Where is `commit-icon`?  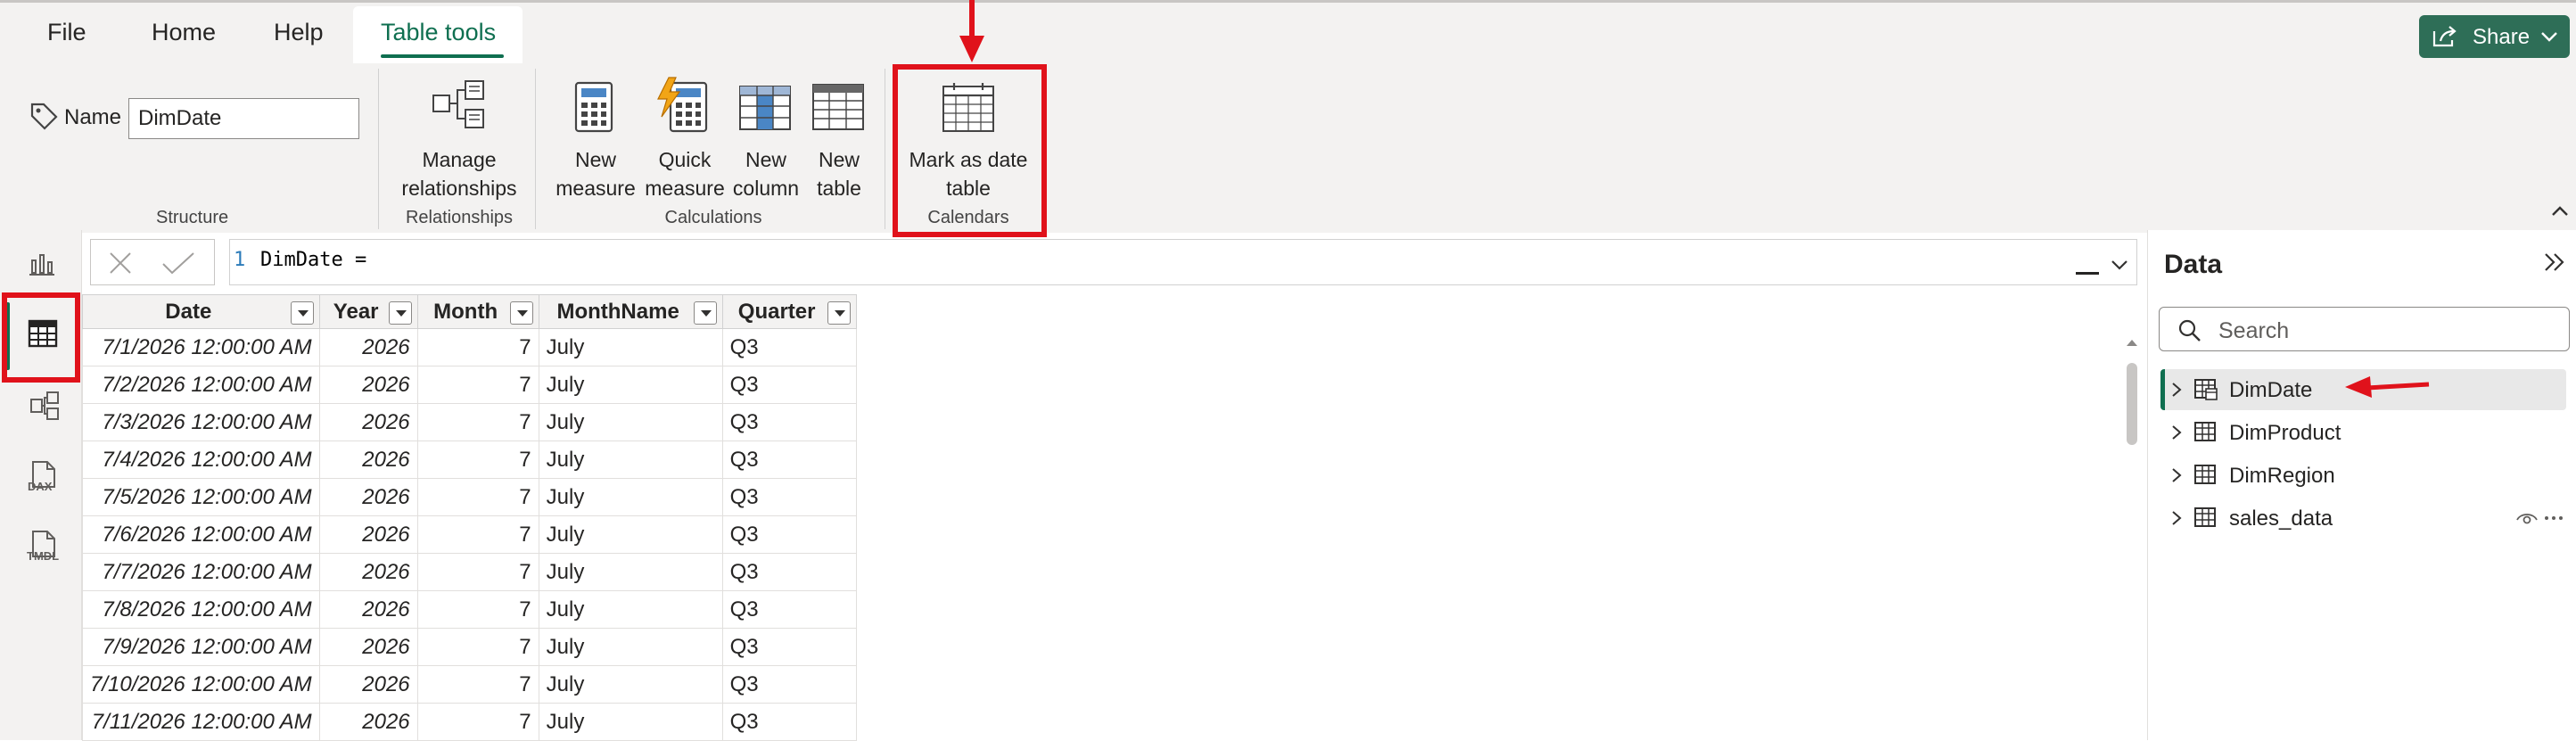 commit-icon is located at coordinates (178, 263).